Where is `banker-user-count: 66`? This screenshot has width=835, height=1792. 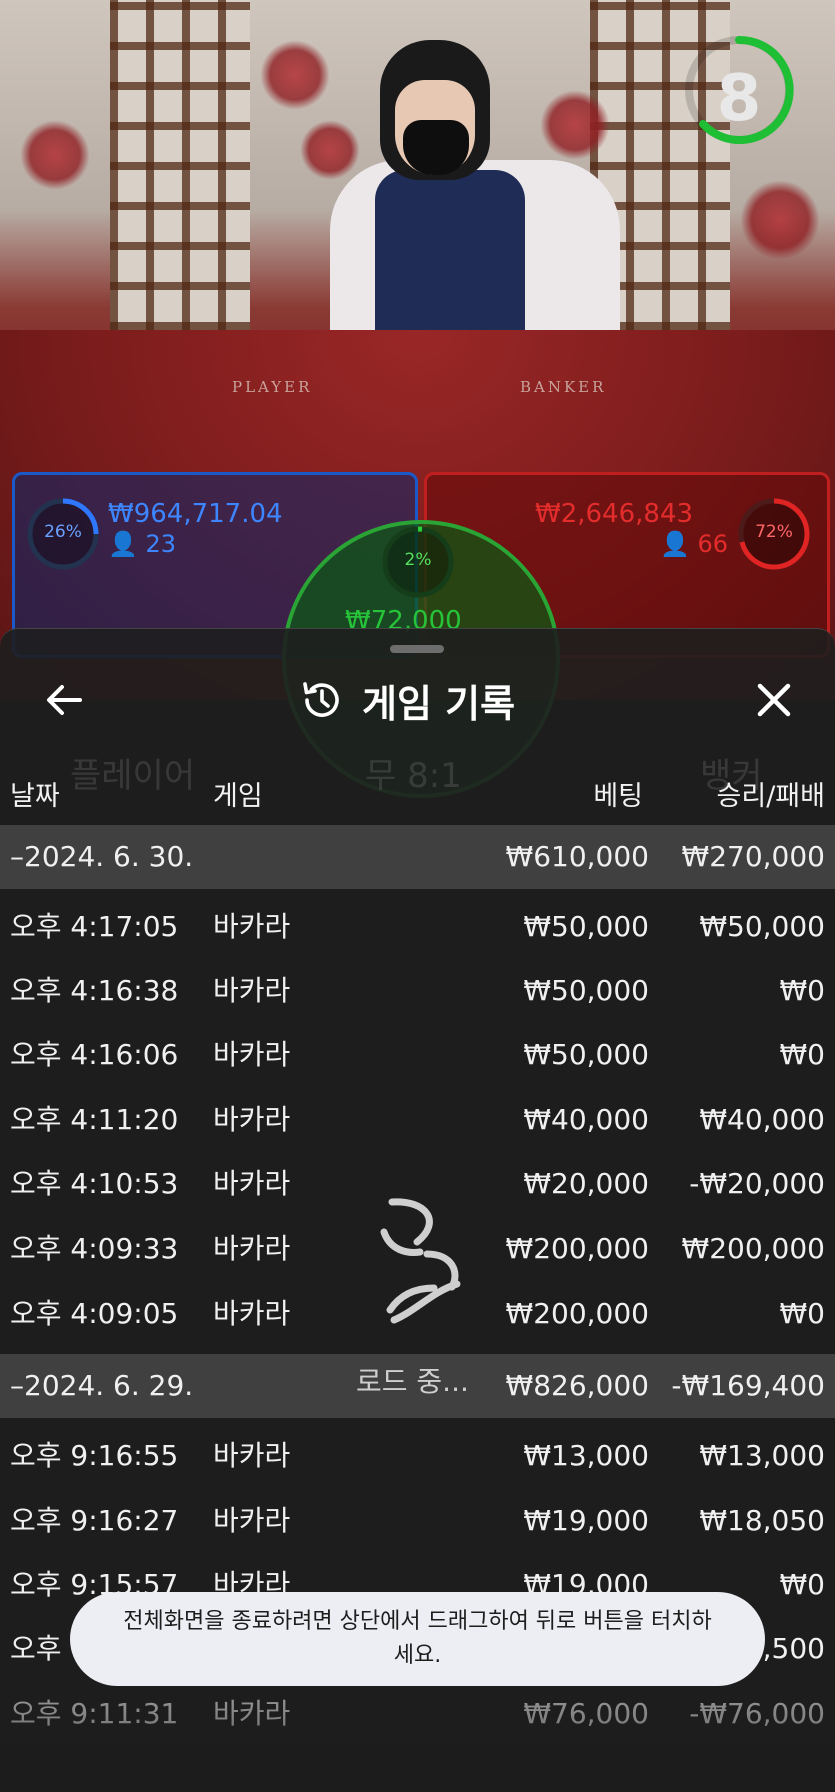
banker-user-count: 66 is located at coordinates (713, 544).